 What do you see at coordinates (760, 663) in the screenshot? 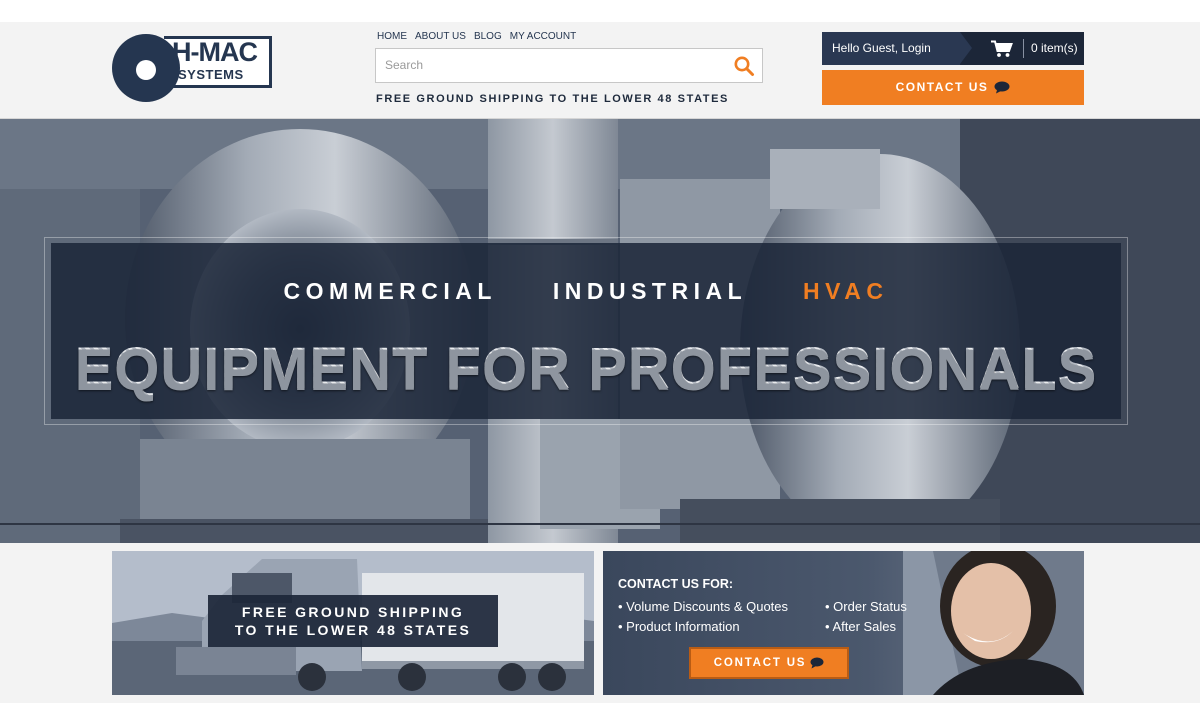
I see `promo-contact-label: CONTACT US` at bounding box center [760, 663].